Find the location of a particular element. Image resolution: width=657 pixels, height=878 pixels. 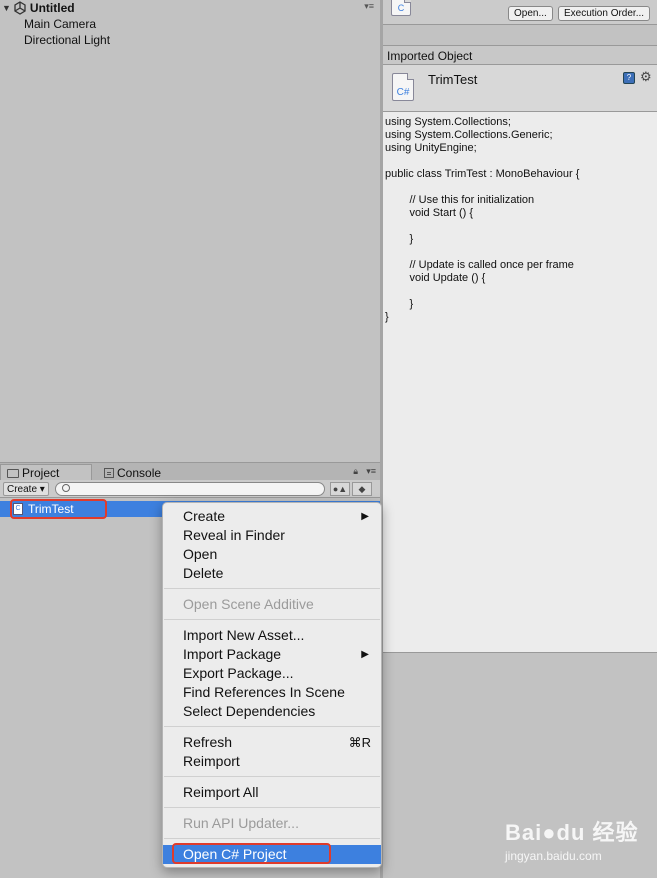

code-line: public class TrimTest : MonoBehaviour { is located at coordinates (482, 174).